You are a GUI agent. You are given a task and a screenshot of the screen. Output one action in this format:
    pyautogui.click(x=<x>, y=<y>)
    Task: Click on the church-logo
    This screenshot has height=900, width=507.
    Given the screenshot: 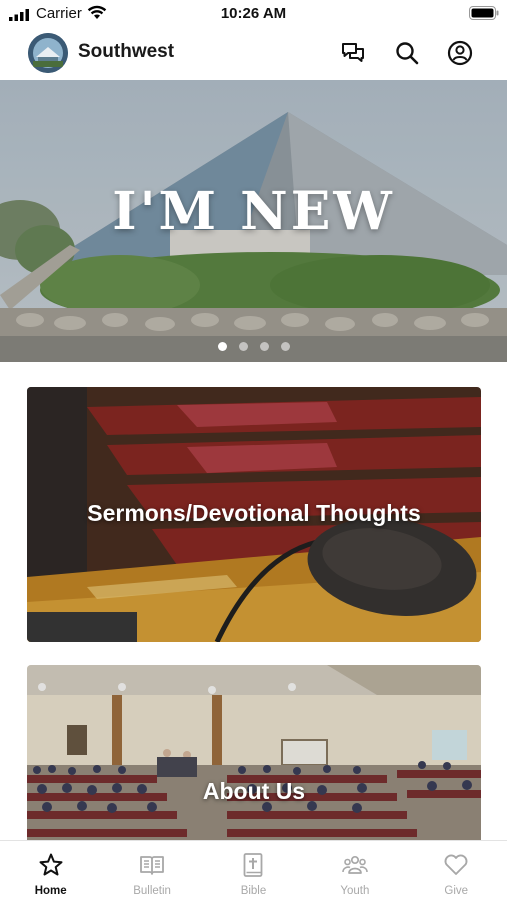 What is the action you would take?
    pyautogui.click(x=48, y=53)
    